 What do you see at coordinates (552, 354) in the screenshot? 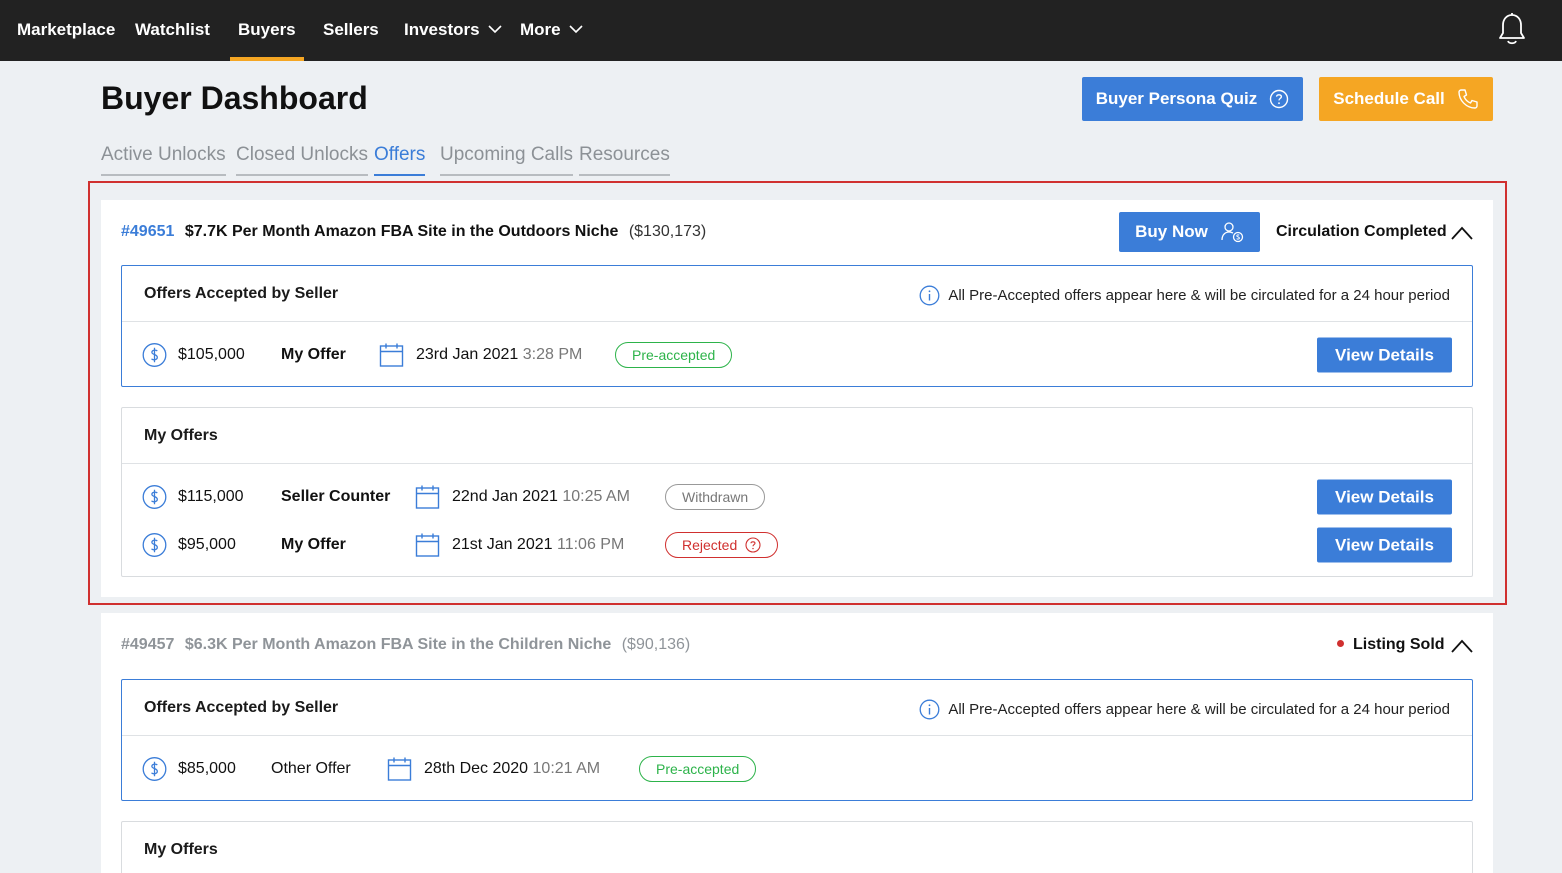
I see `offer-time: 3:28 PM` at bounding box center [552, 354].